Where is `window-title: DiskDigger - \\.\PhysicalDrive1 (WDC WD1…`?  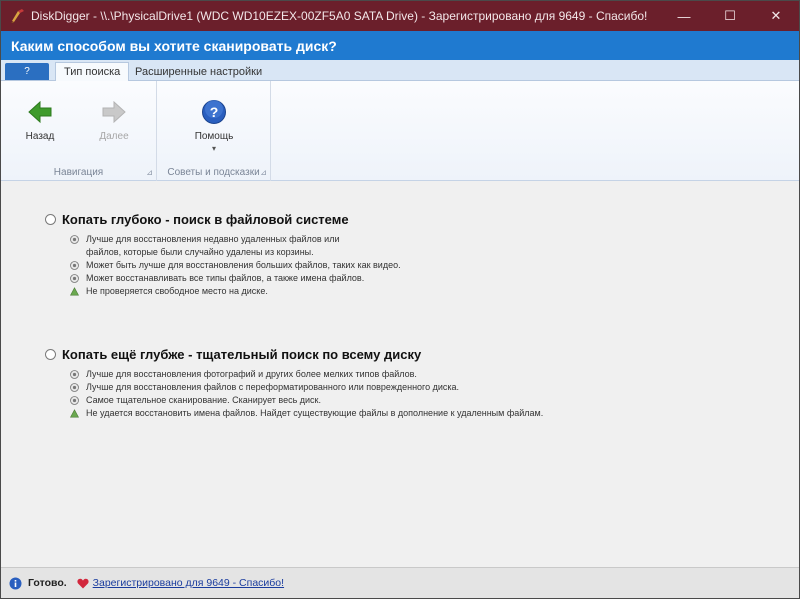 window-title: DiskDigger - \\.\PhysicalDrive1 (WDC WD1… is located at coordinates (339, 16).